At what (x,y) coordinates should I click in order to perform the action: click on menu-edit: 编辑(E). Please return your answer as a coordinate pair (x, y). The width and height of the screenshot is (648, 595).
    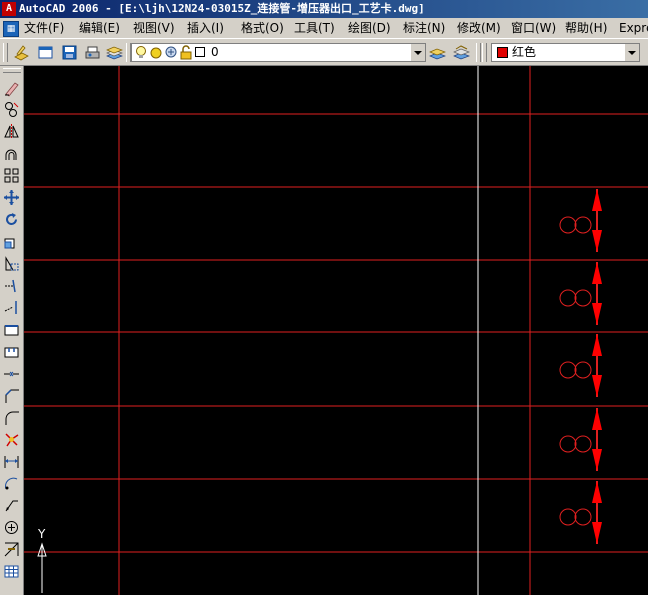
    Looking at the image, I should click on (99, 28).